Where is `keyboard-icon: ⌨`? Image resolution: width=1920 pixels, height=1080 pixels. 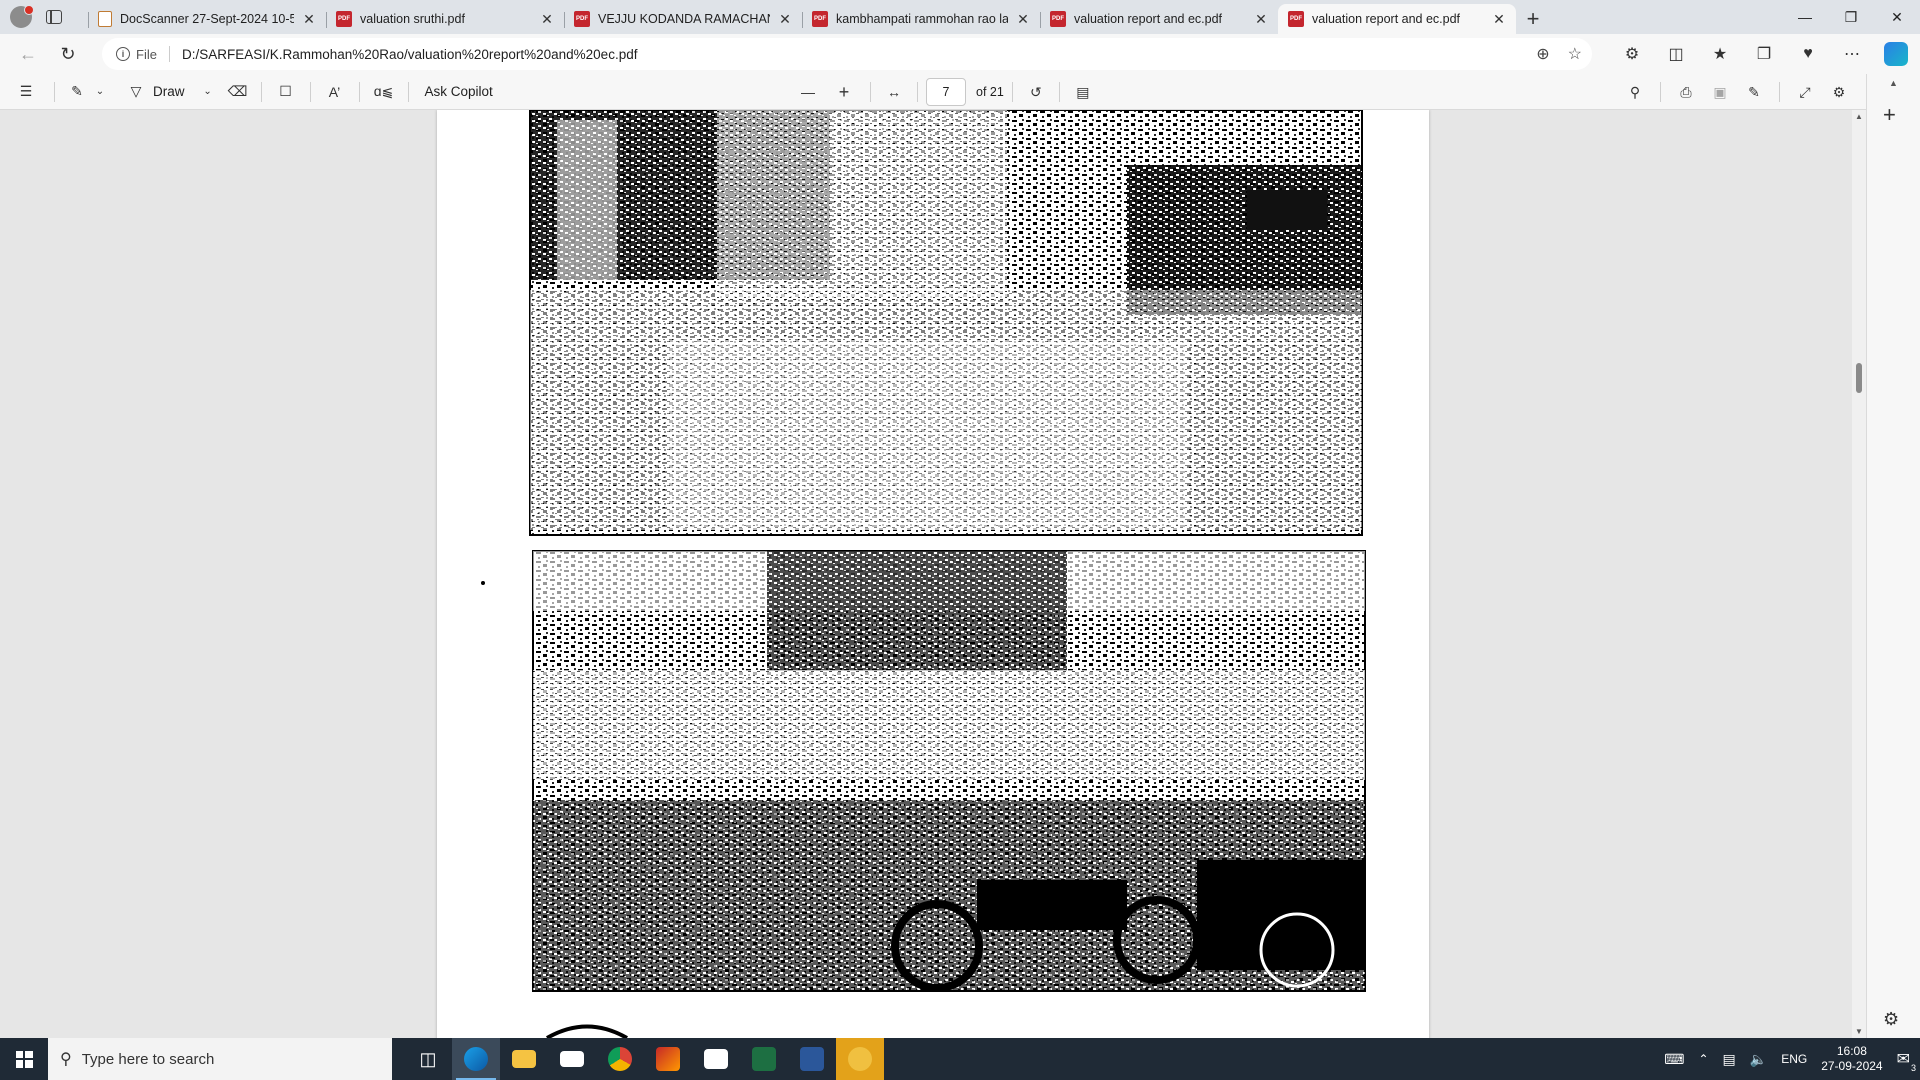 keyboard-icon: ⌨ is located at coordinates (1674, 1059).